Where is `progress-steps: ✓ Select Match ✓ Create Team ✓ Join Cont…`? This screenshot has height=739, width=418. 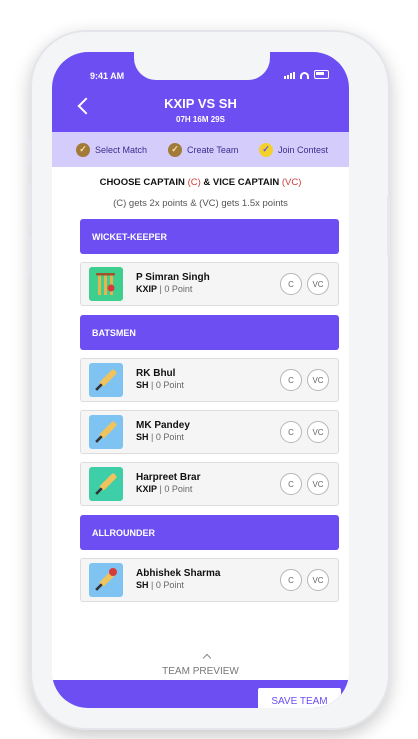 progress-steps: ✓ Select Match ✓ Create Team ✓ Join Cont… is located at coordinates (200, 149).